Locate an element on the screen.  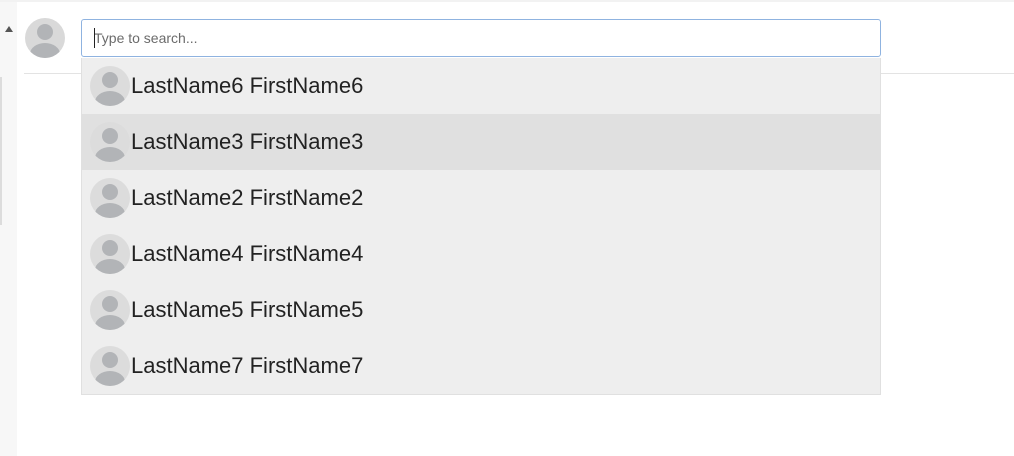
left-panel-divider is located at coordinates (1, 151).